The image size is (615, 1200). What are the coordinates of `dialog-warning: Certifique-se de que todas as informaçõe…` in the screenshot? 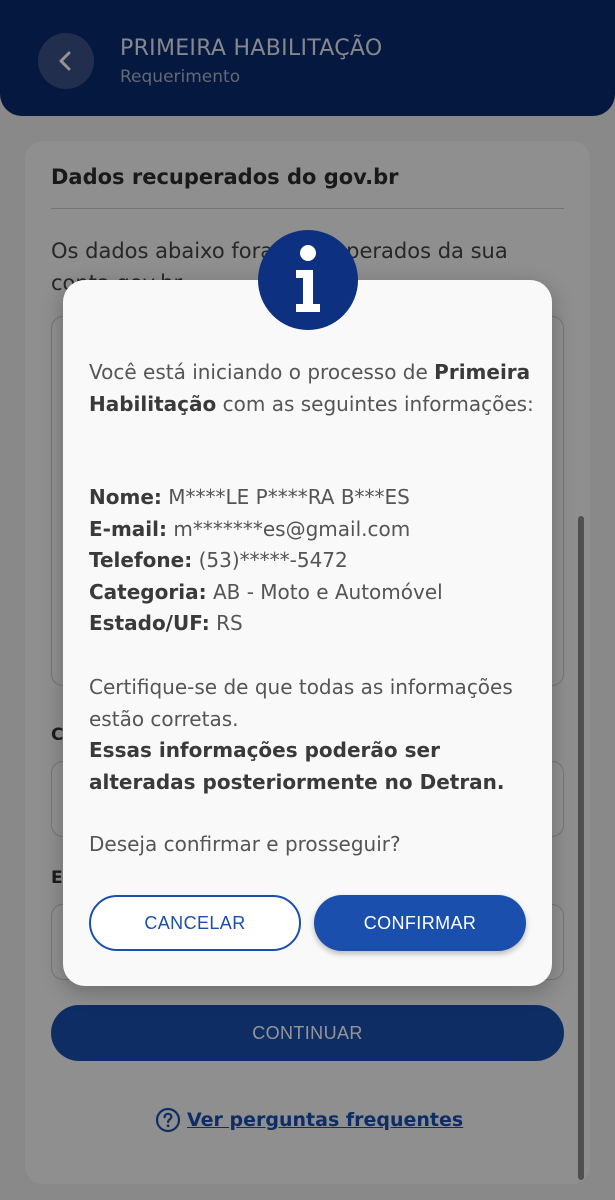 It's located at (314, 735).